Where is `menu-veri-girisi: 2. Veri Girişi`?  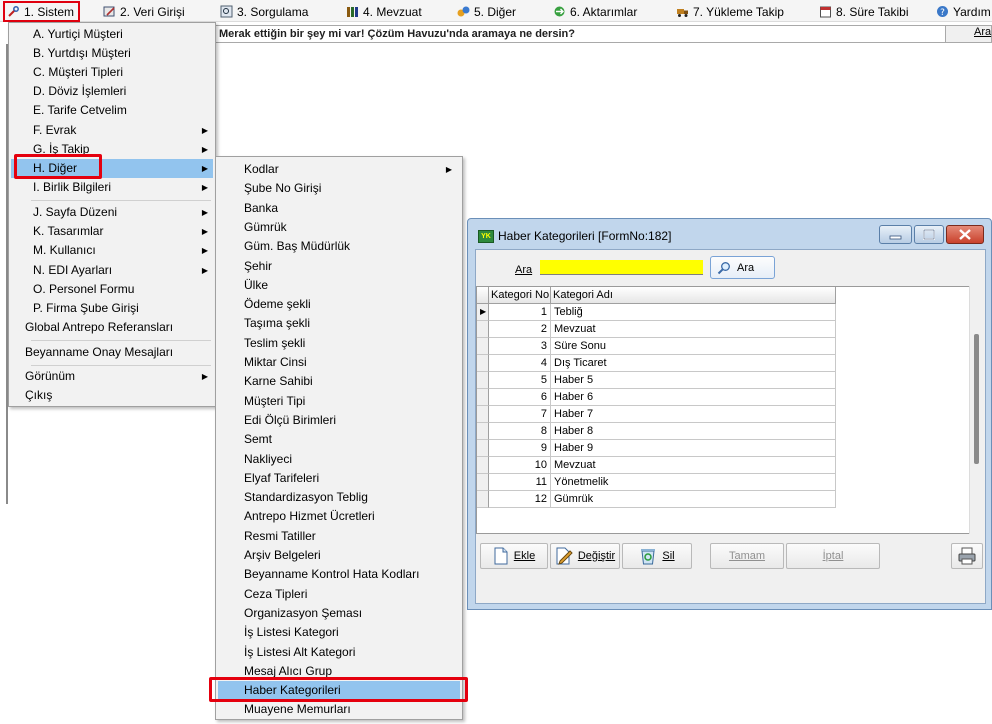
menu-veri-girisi: 2. Veri Girişi is located at coordinates (144, 11).